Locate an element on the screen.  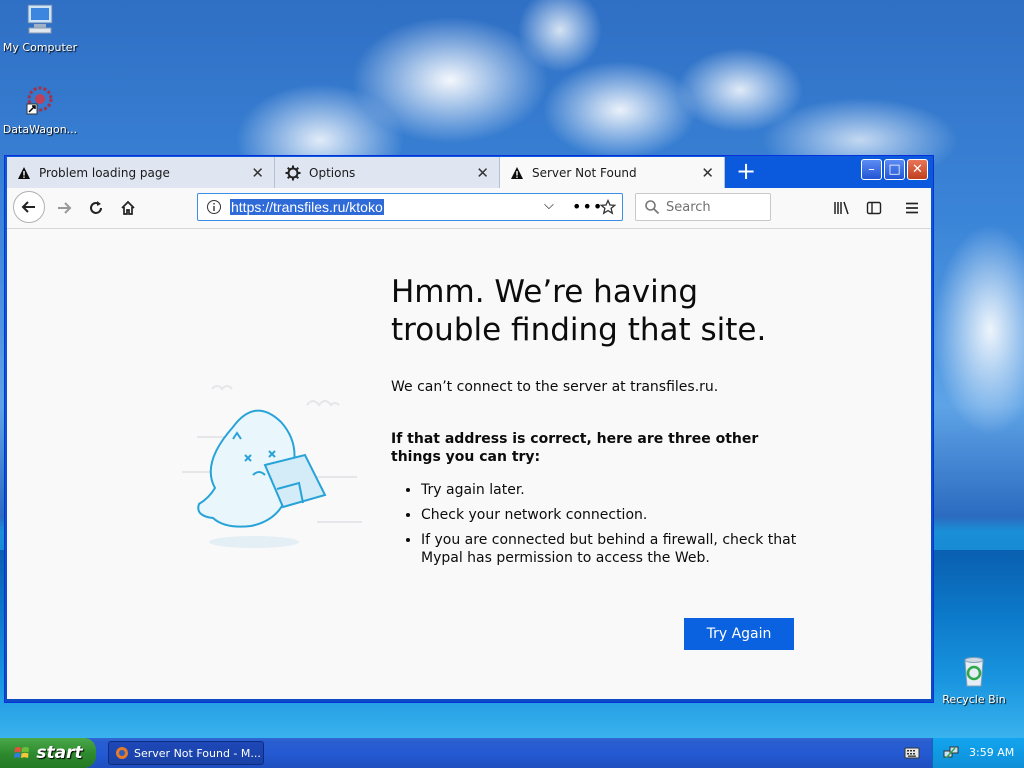
hamburger-menu-icon is located at coordinates (912, 208).